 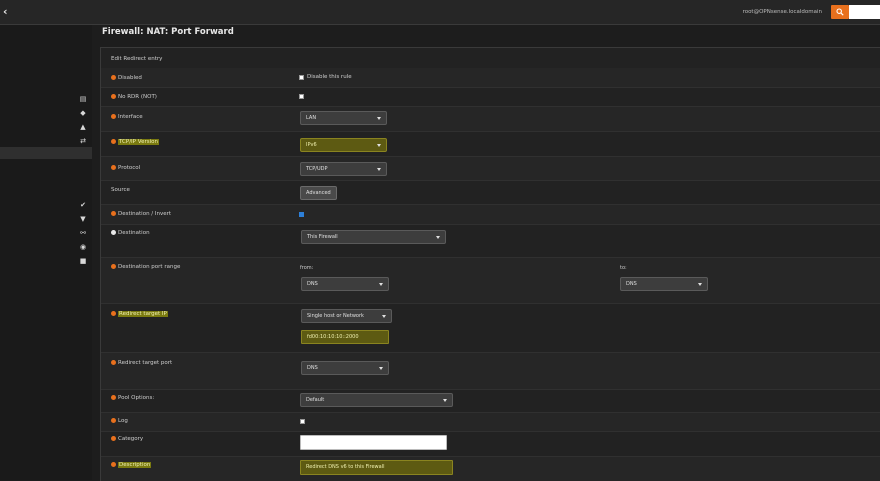 I want to click on disabled-checkbox-label: Disable this rule, so click(x=329, y=77).